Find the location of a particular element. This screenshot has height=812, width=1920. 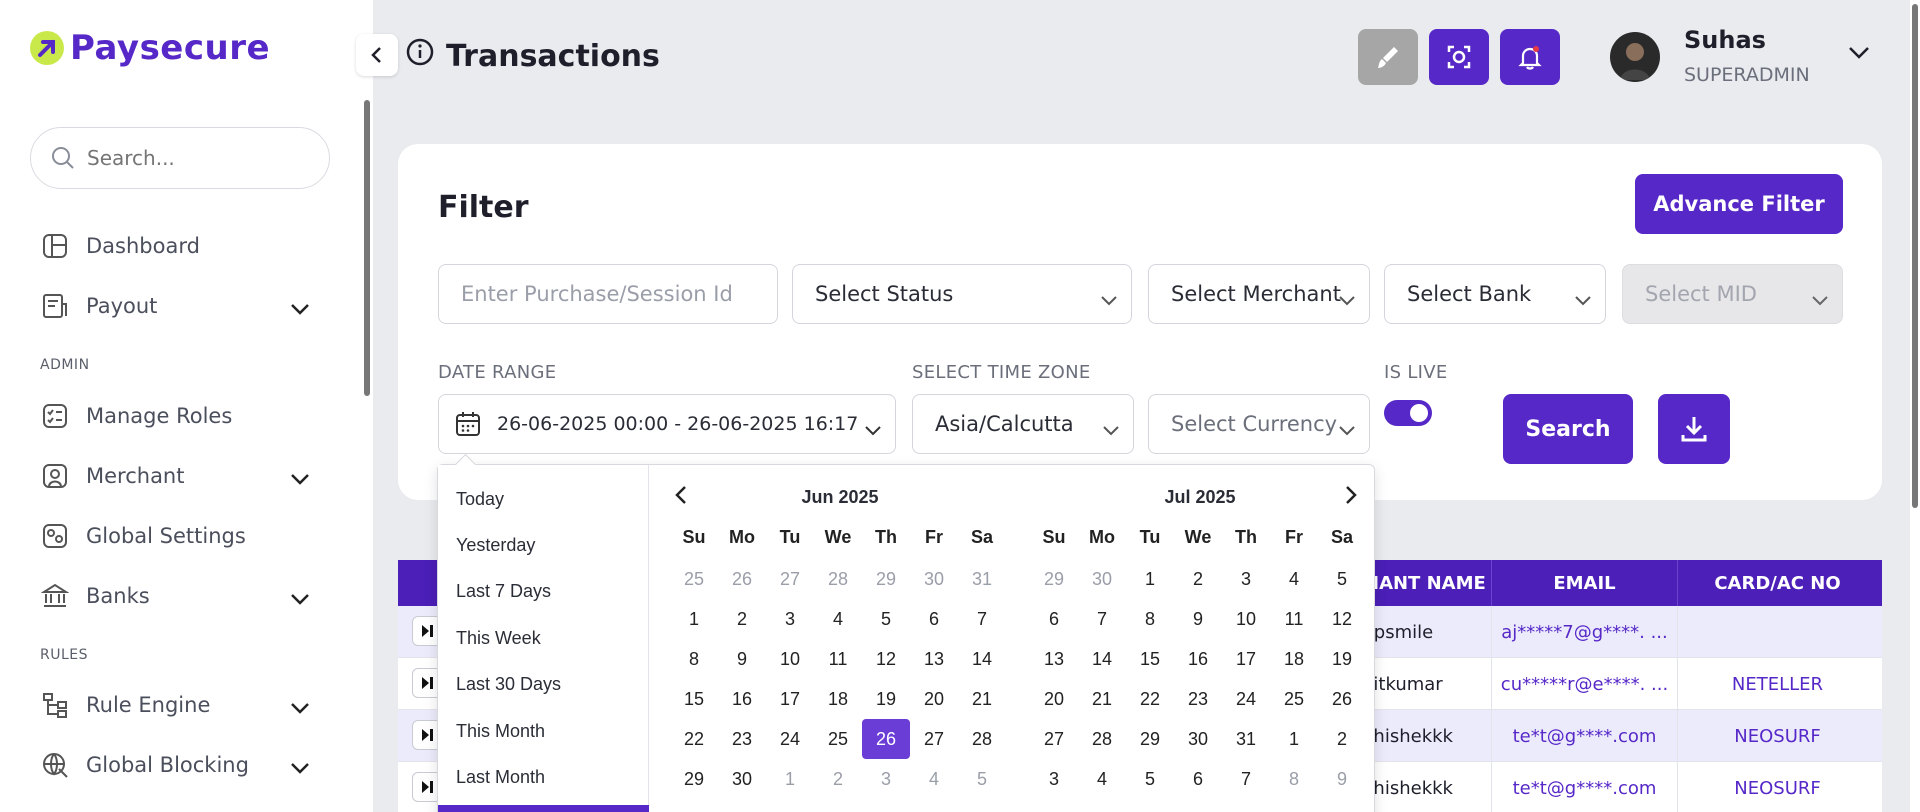

range-this-month: This Month is located at coordinates (500, 731).